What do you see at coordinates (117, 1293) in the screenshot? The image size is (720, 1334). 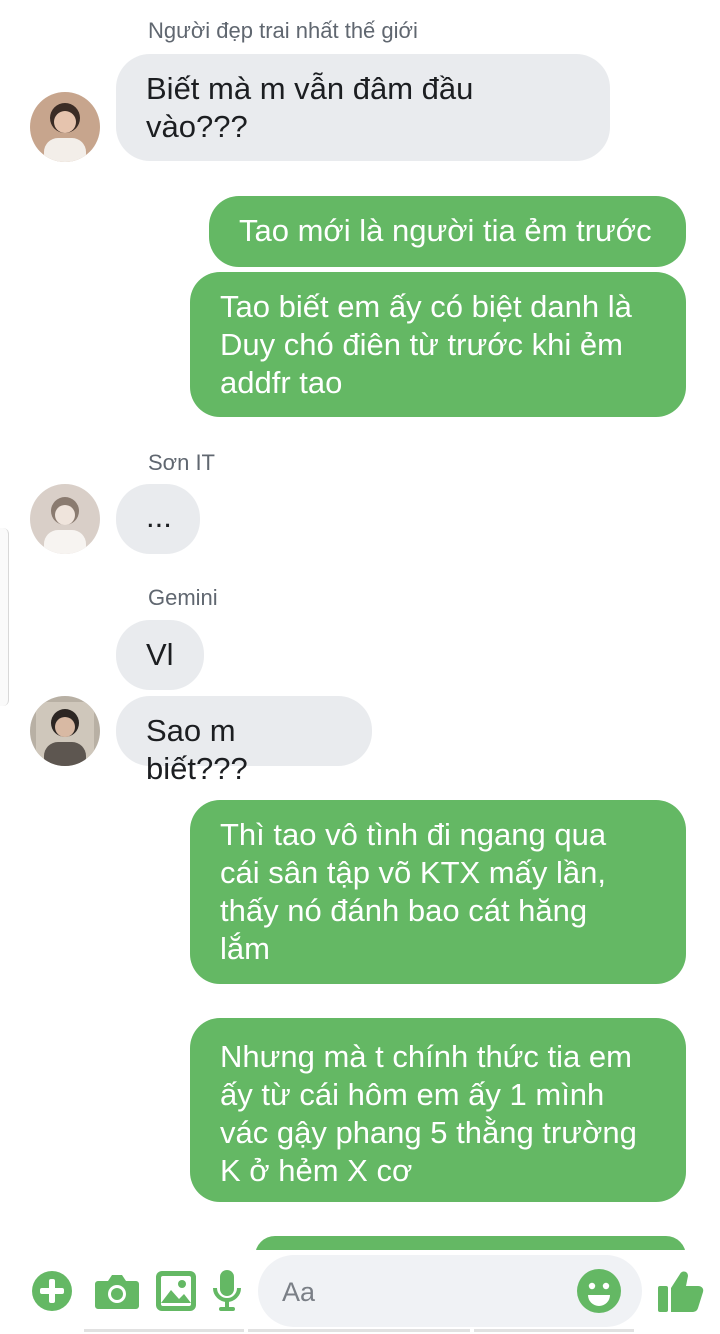 I see `camera-icon` at bounding box center [117, 1293].